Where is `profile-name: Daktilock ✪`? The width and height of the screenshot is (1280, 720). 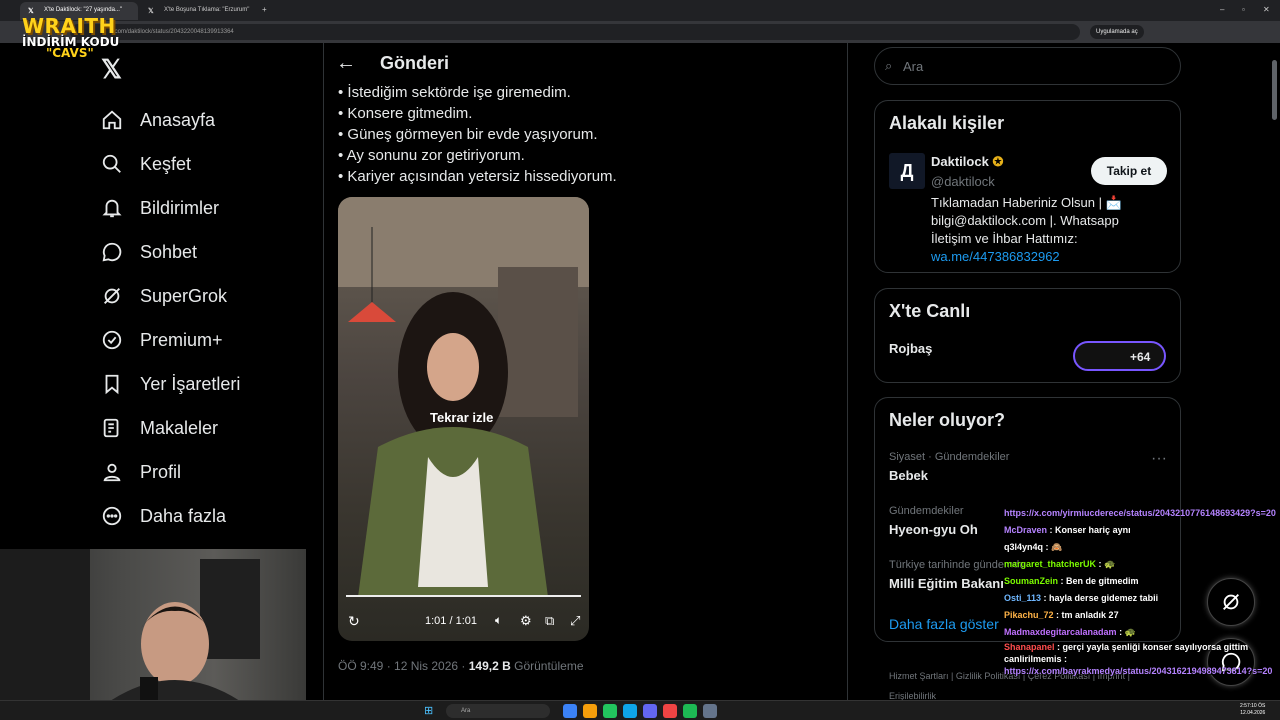 profile-name: Daktilock ✪ is located at coordinates (967, 162).